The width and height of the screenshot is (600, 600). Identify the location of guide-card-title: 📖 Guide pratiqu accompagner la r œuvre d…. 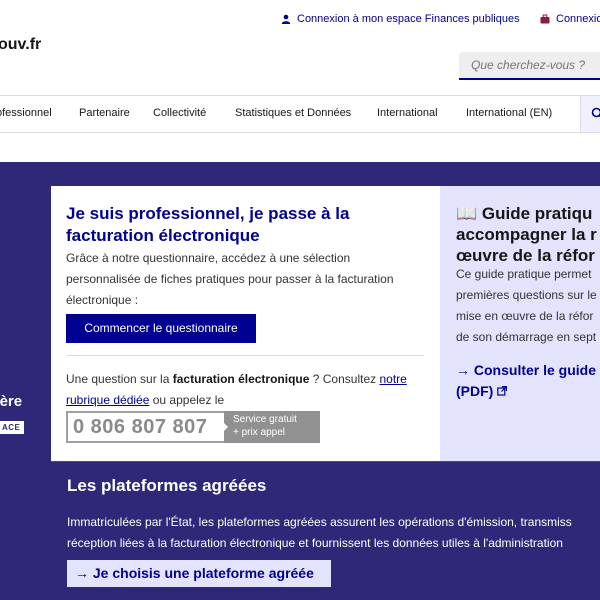
(528, 234).